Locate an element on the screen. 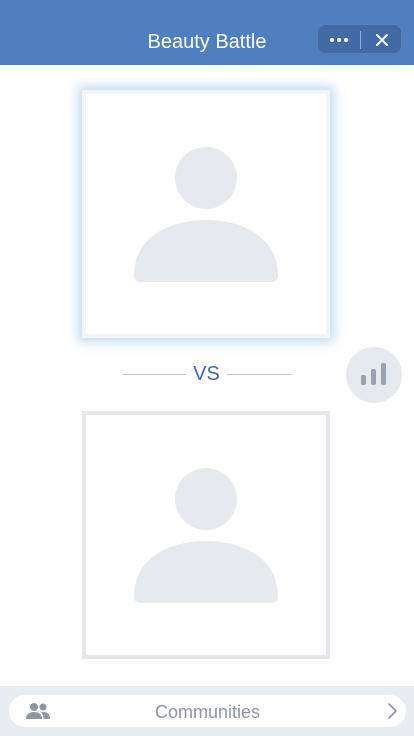  more-dots-icon is located at coordinates (339, 40).